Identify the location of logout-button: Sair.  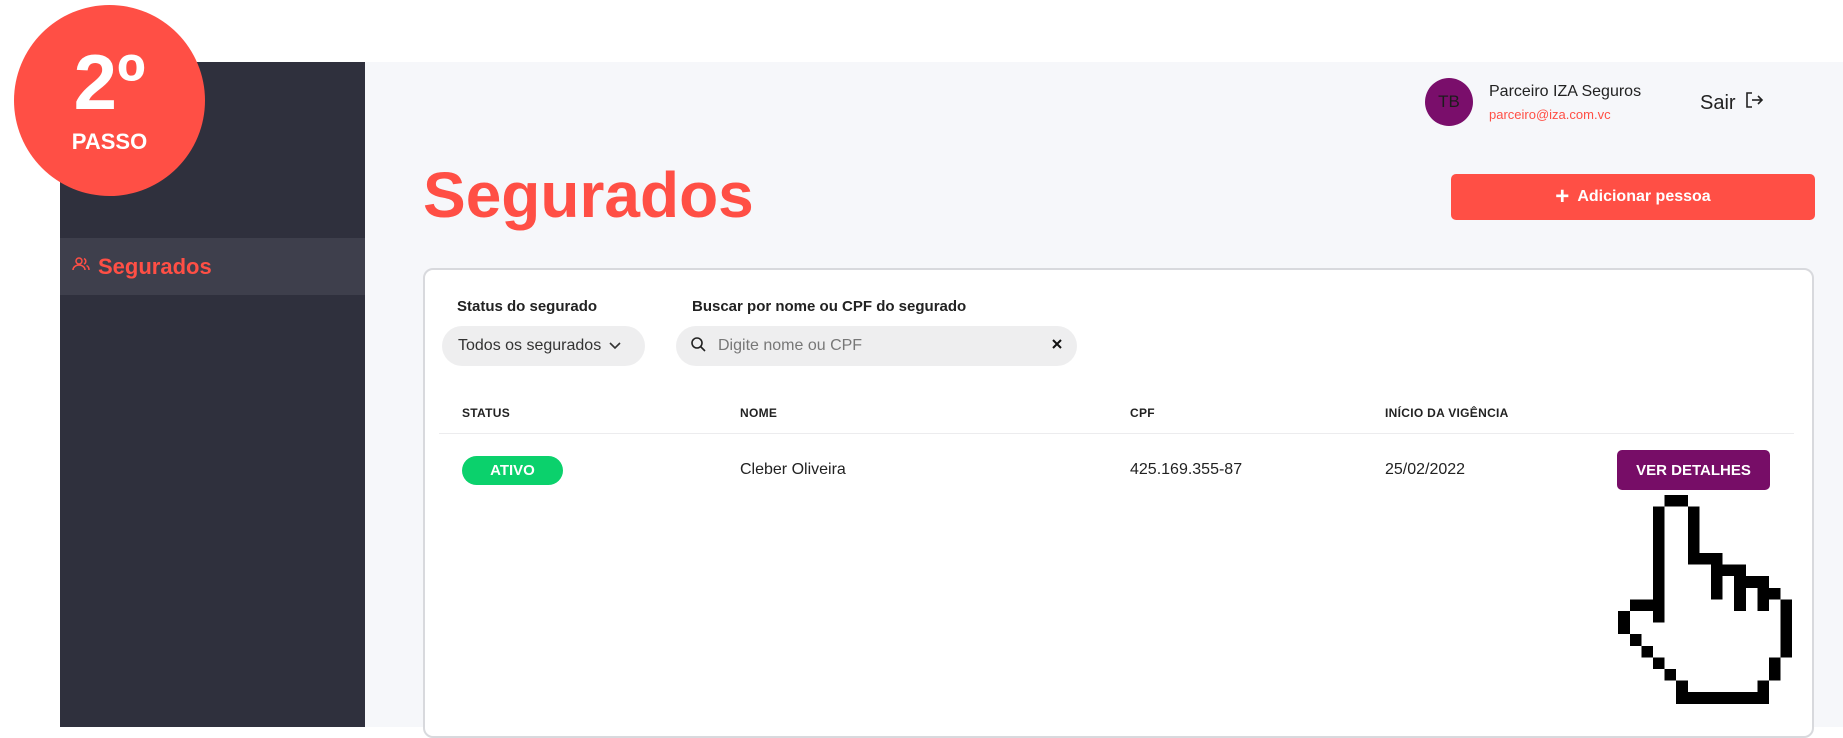
(1732, 103).